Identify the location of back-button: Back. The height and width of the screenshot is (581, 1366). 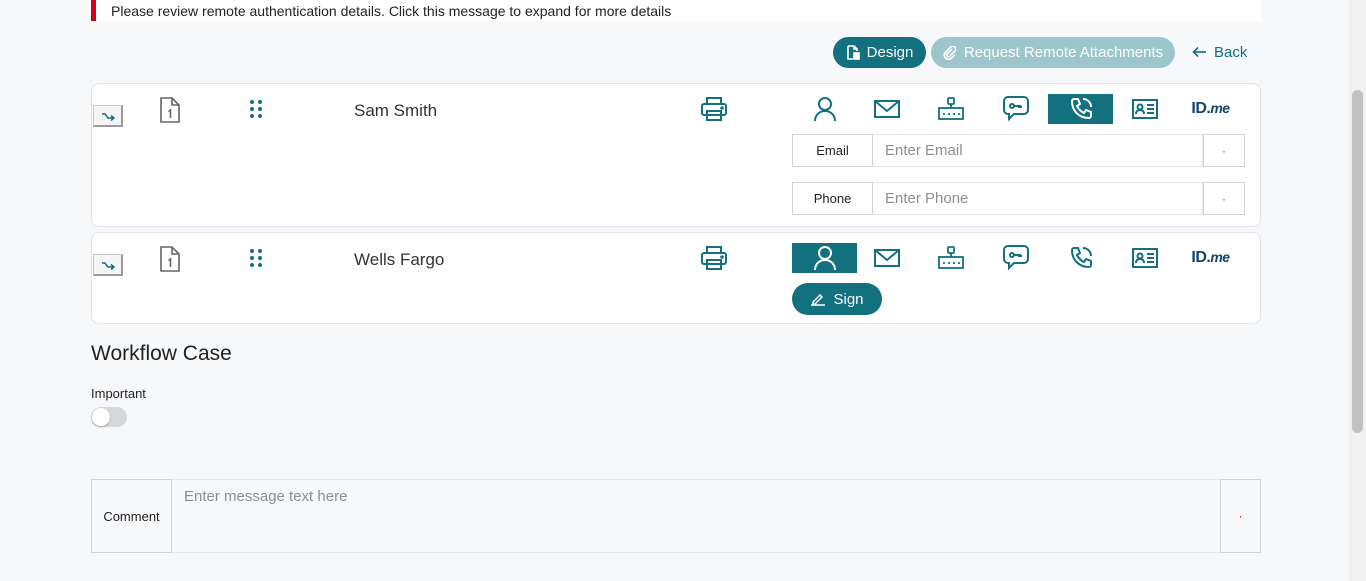
(1219, 52).